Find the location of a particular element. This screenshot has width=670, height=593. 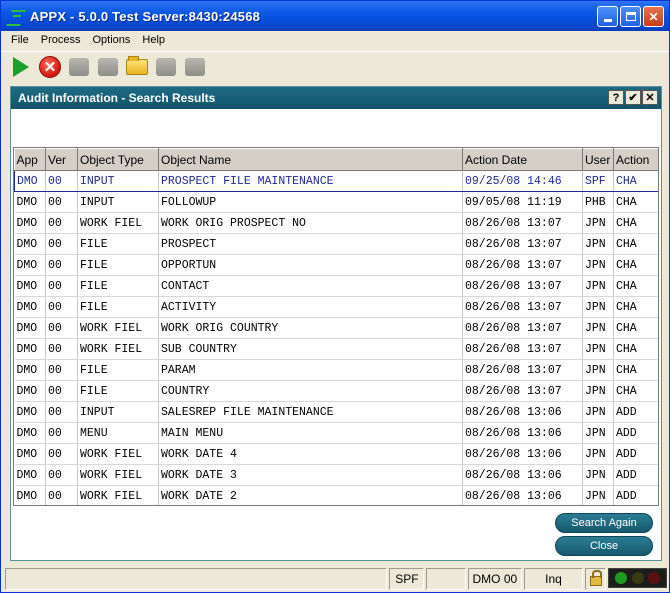

column-header-ver: Ver is located at coordinates (61, 159).